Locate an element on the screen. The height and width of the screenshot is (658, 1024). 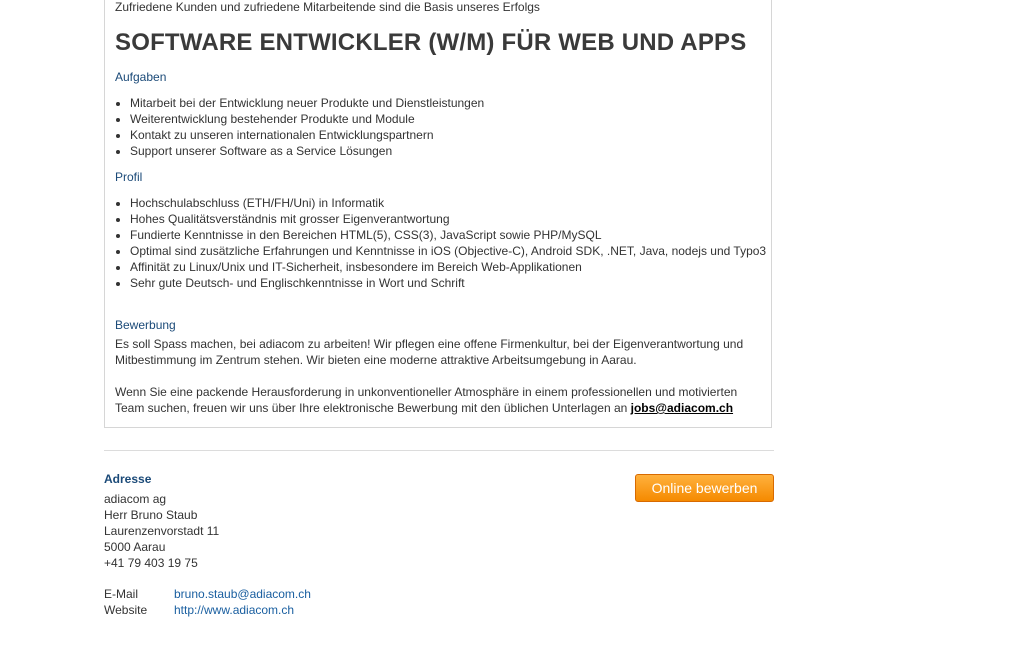
tasks-heading: Aufgaben is located at coordinates (141, 77).